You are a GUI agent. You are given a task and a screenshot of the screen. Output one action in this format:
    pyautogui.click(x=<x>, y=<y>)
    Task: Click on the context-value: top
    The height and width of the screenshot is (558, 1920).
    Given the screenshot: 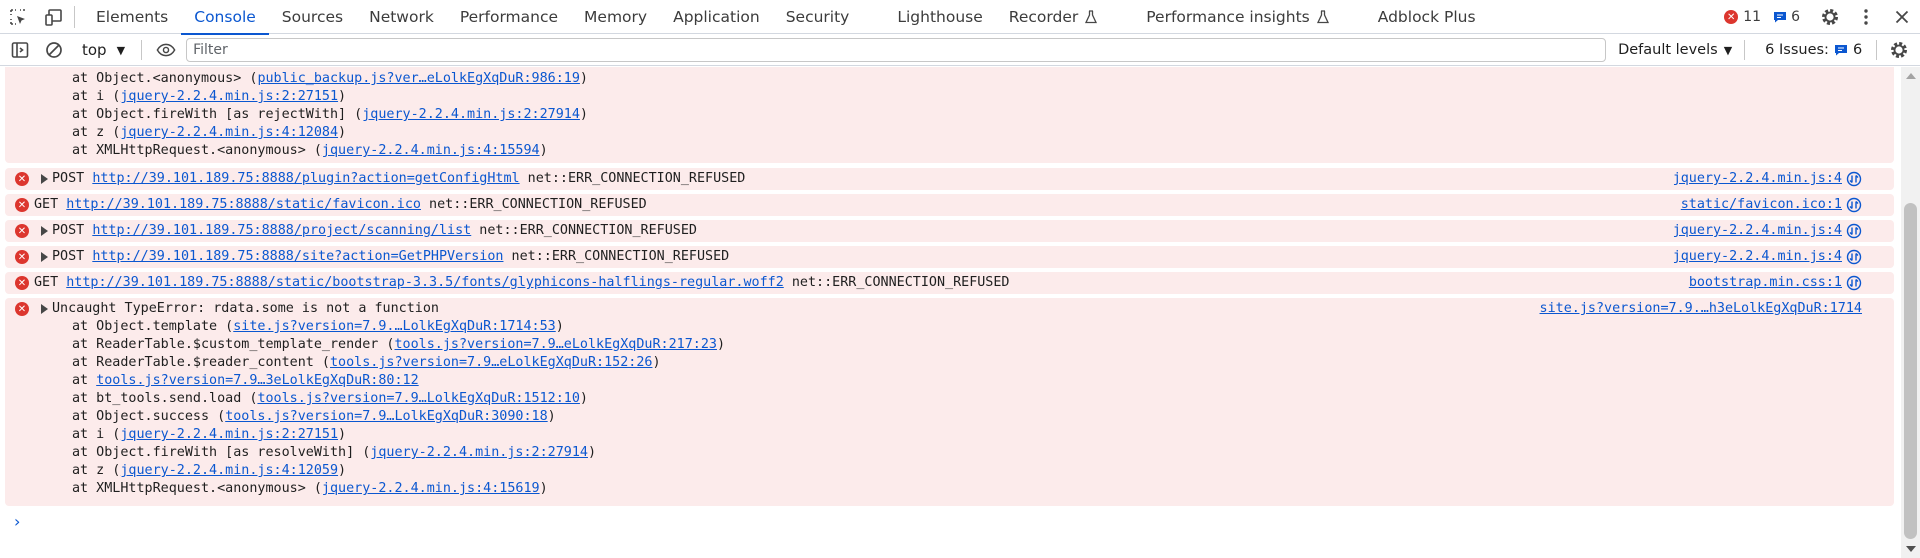 What is the action you would take?
    pyautogui.click(x=94, y=50)
    